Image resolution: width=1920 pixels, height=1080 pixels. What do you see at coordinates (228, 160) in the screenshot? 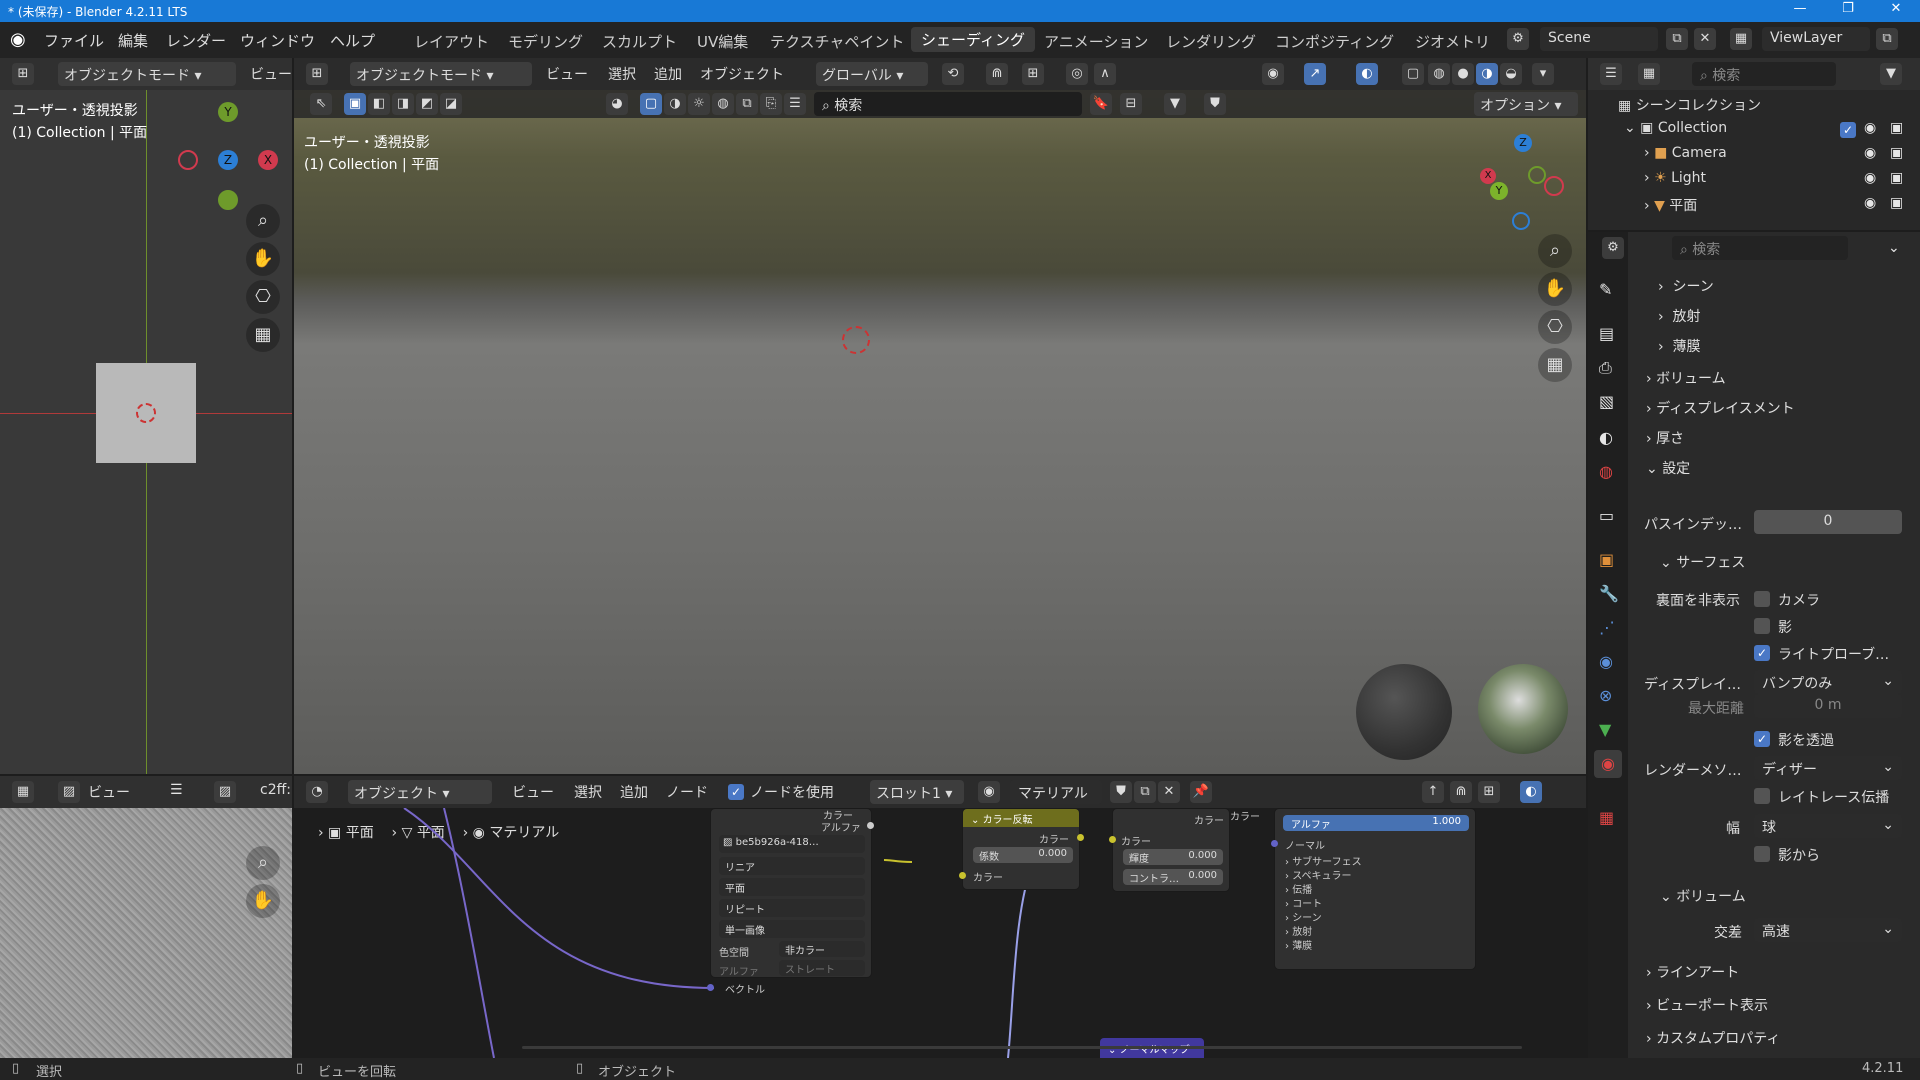
I see `gizmo-z-axis: Z` at bounding box center [228, 160].